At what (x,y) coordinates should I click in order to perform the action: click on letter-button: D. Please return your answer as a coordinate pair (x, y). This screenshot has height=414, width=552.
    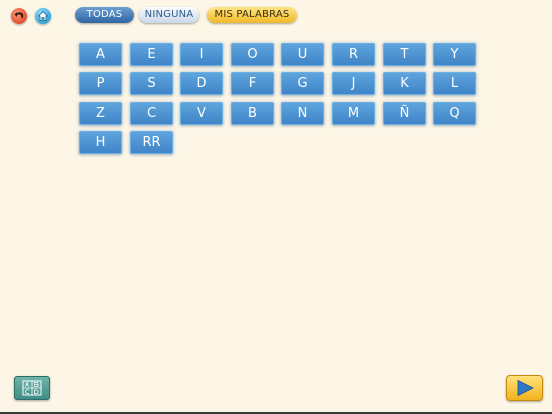
    Looking at the image, I should click on (201, 83).